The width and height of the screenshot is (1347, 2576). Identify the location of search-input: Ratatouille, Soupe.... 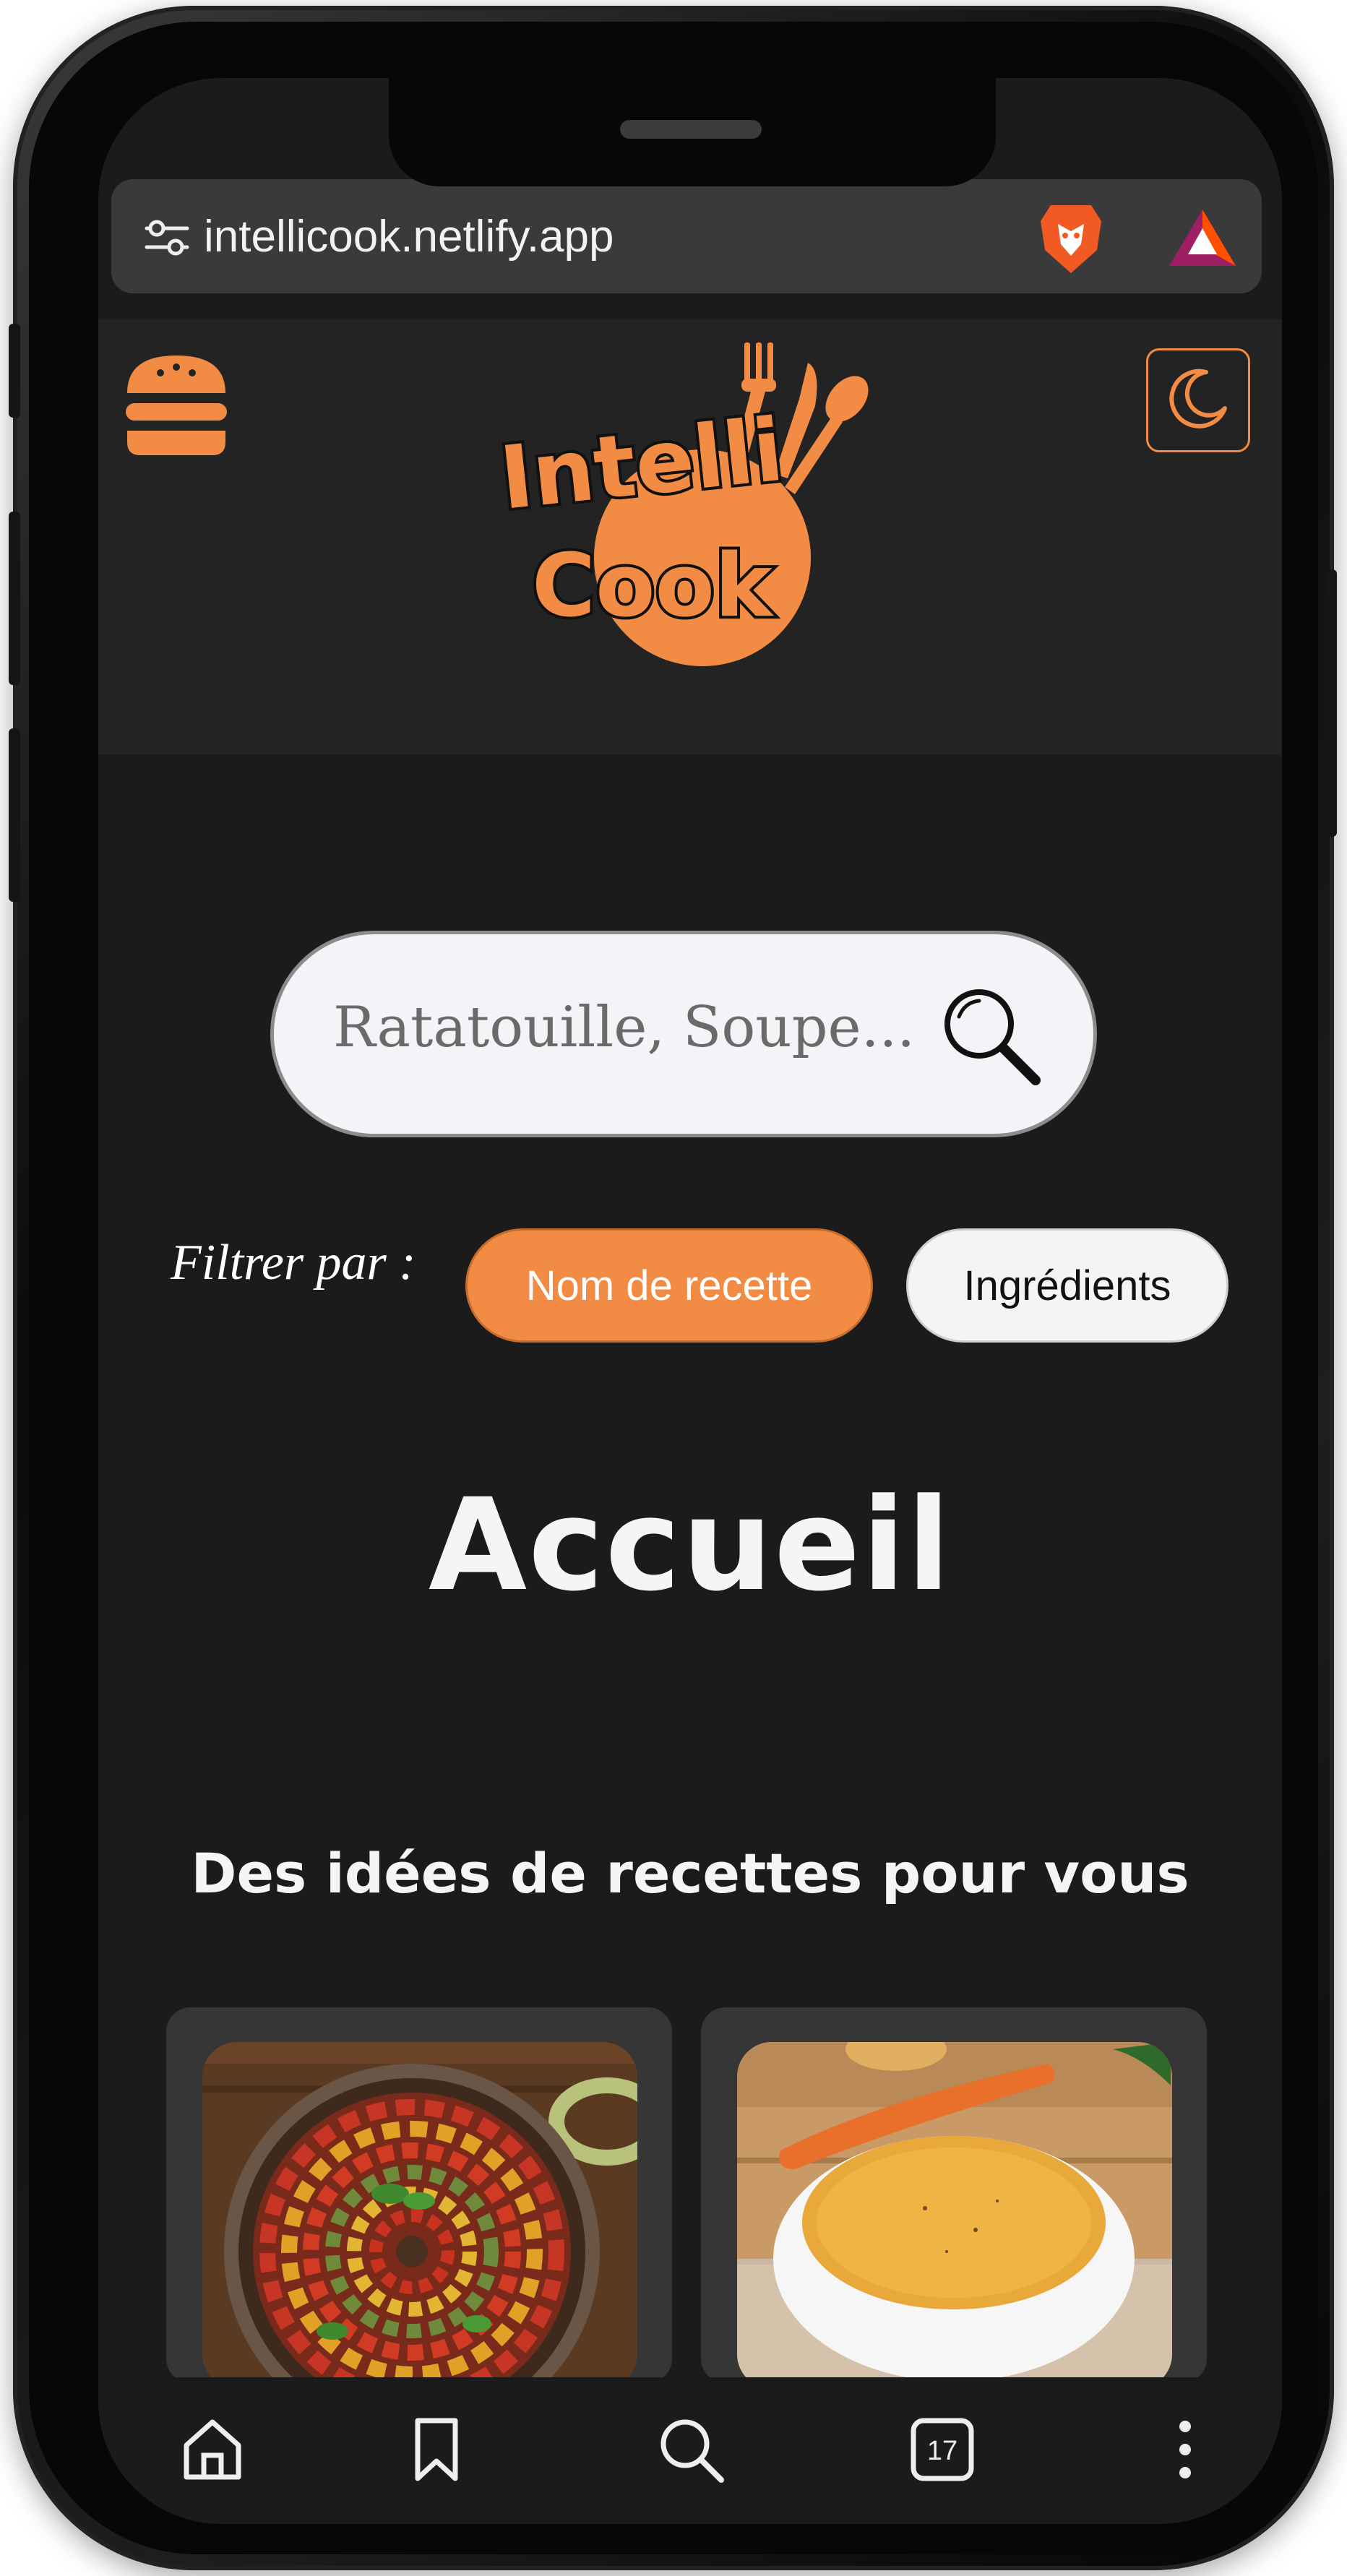
(624, 1027).